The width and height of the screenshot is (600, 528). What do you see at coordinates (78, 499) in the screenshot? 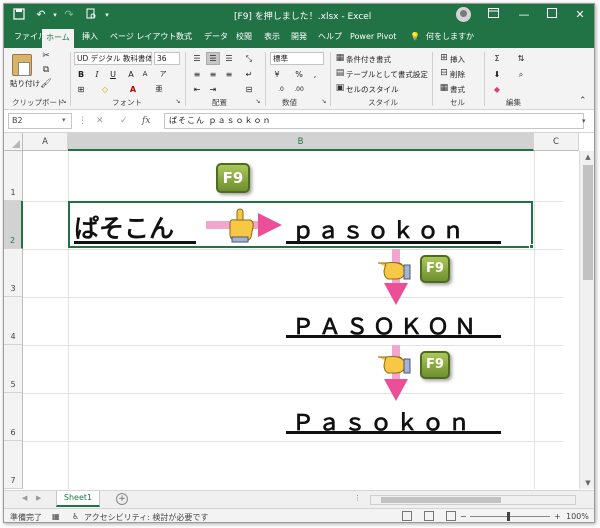
I see `sheet-tab-sheet1: Sheet1` at bounding box center [78, 499].